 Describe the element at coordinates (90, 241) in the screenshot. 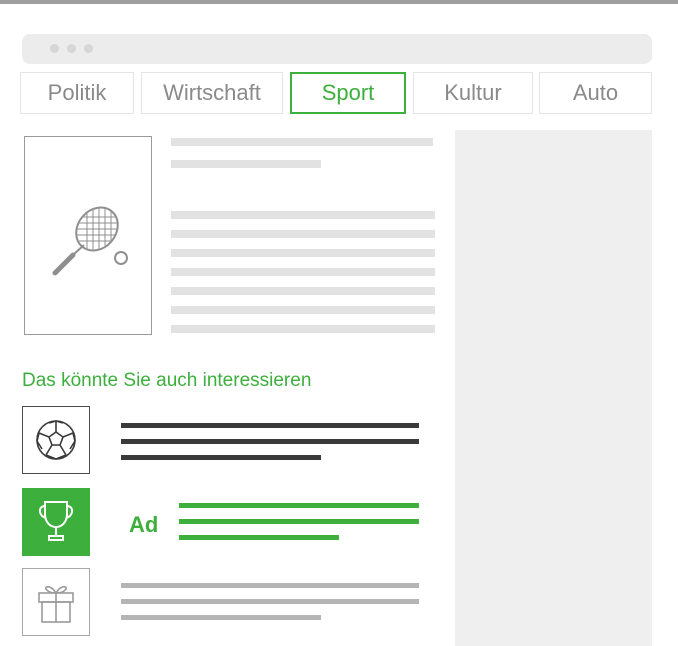

I see `tennis-racket-icon` at that location.